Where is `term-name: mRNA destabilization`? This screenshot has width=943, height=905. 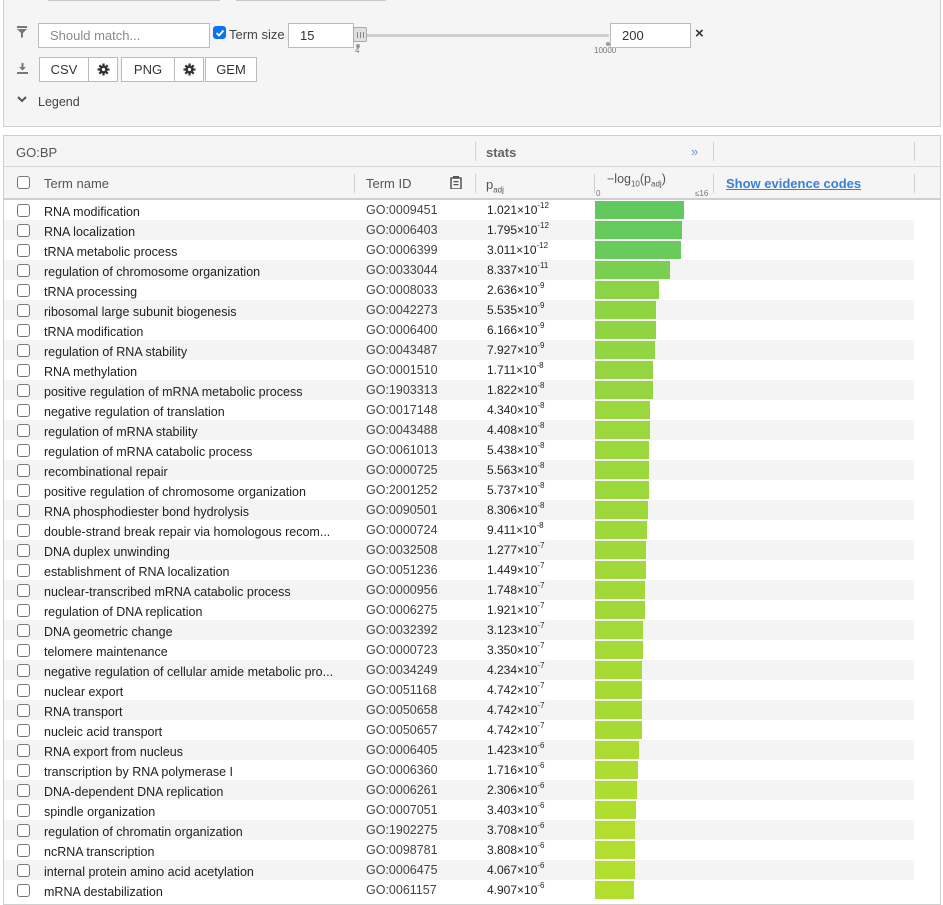
term-name: mRNA destabilization is located at coordinates (194, 892).